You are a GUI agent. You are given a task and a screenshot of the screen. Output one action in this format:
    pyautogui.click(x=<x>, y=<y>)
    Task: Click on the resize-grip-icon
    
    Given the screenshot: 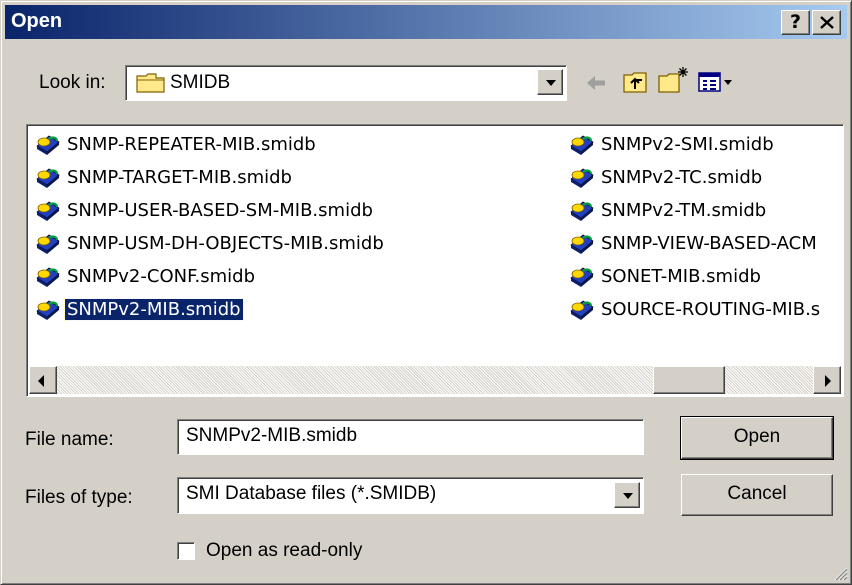 What is the action you would take?
    pyautogui.click(x=840, y=573)
    